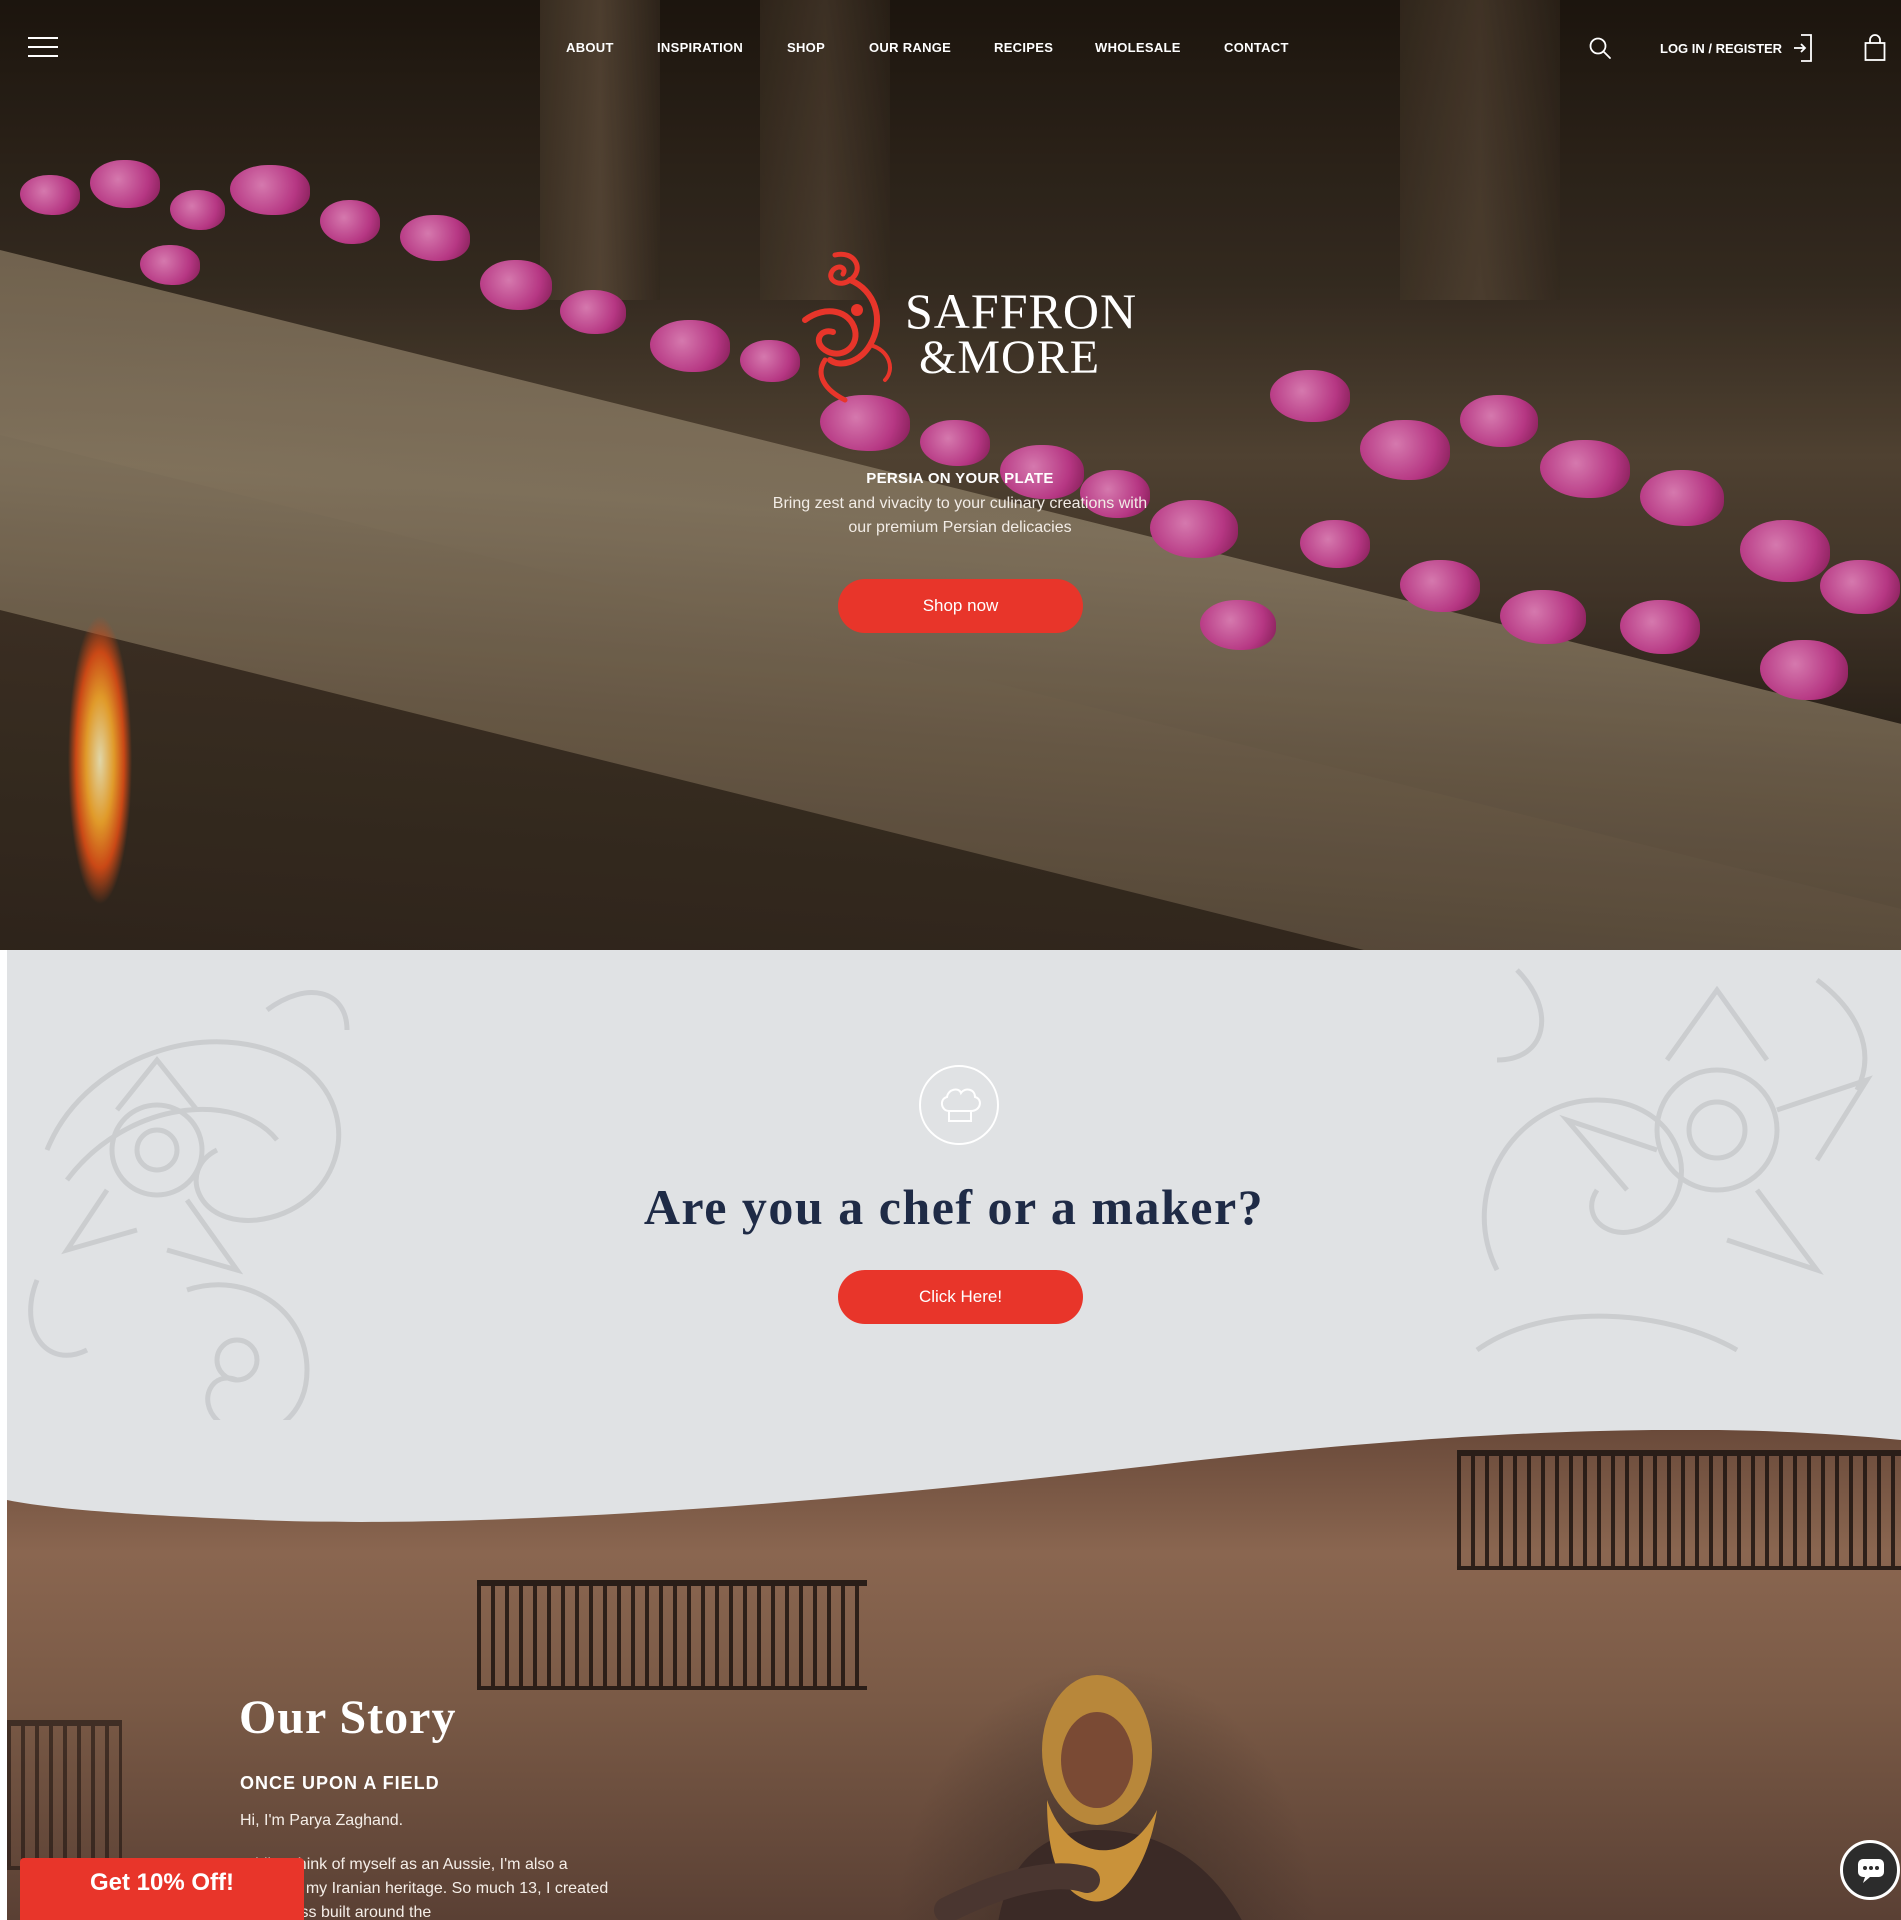 Image resolution: width=1901 pixels, height=1920 pixels. I want to click on click-here-button: Click Here!, so click(960, 1297).